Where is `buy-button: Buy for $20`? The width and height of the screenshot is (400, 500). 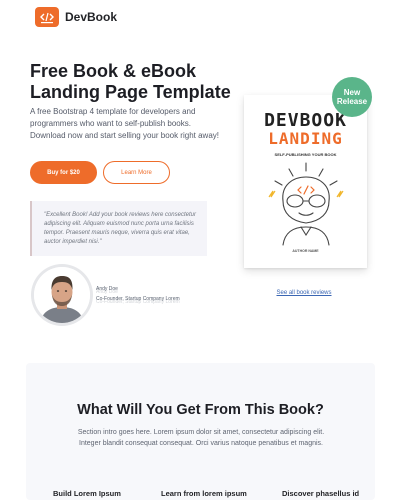 buy-button: Buy for $20 is located at coordinates (63, 172).